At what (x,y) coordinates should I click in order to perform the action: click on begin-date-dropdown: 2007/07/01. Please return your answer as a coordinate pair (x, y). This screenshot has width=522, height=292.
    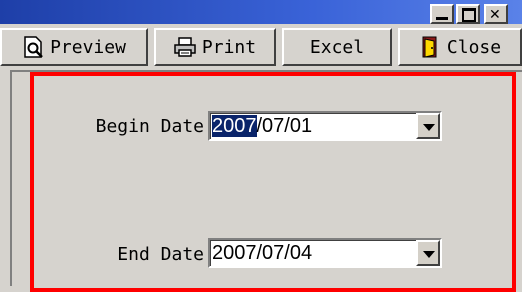
    Looking at the image, I should click on (325, 126).